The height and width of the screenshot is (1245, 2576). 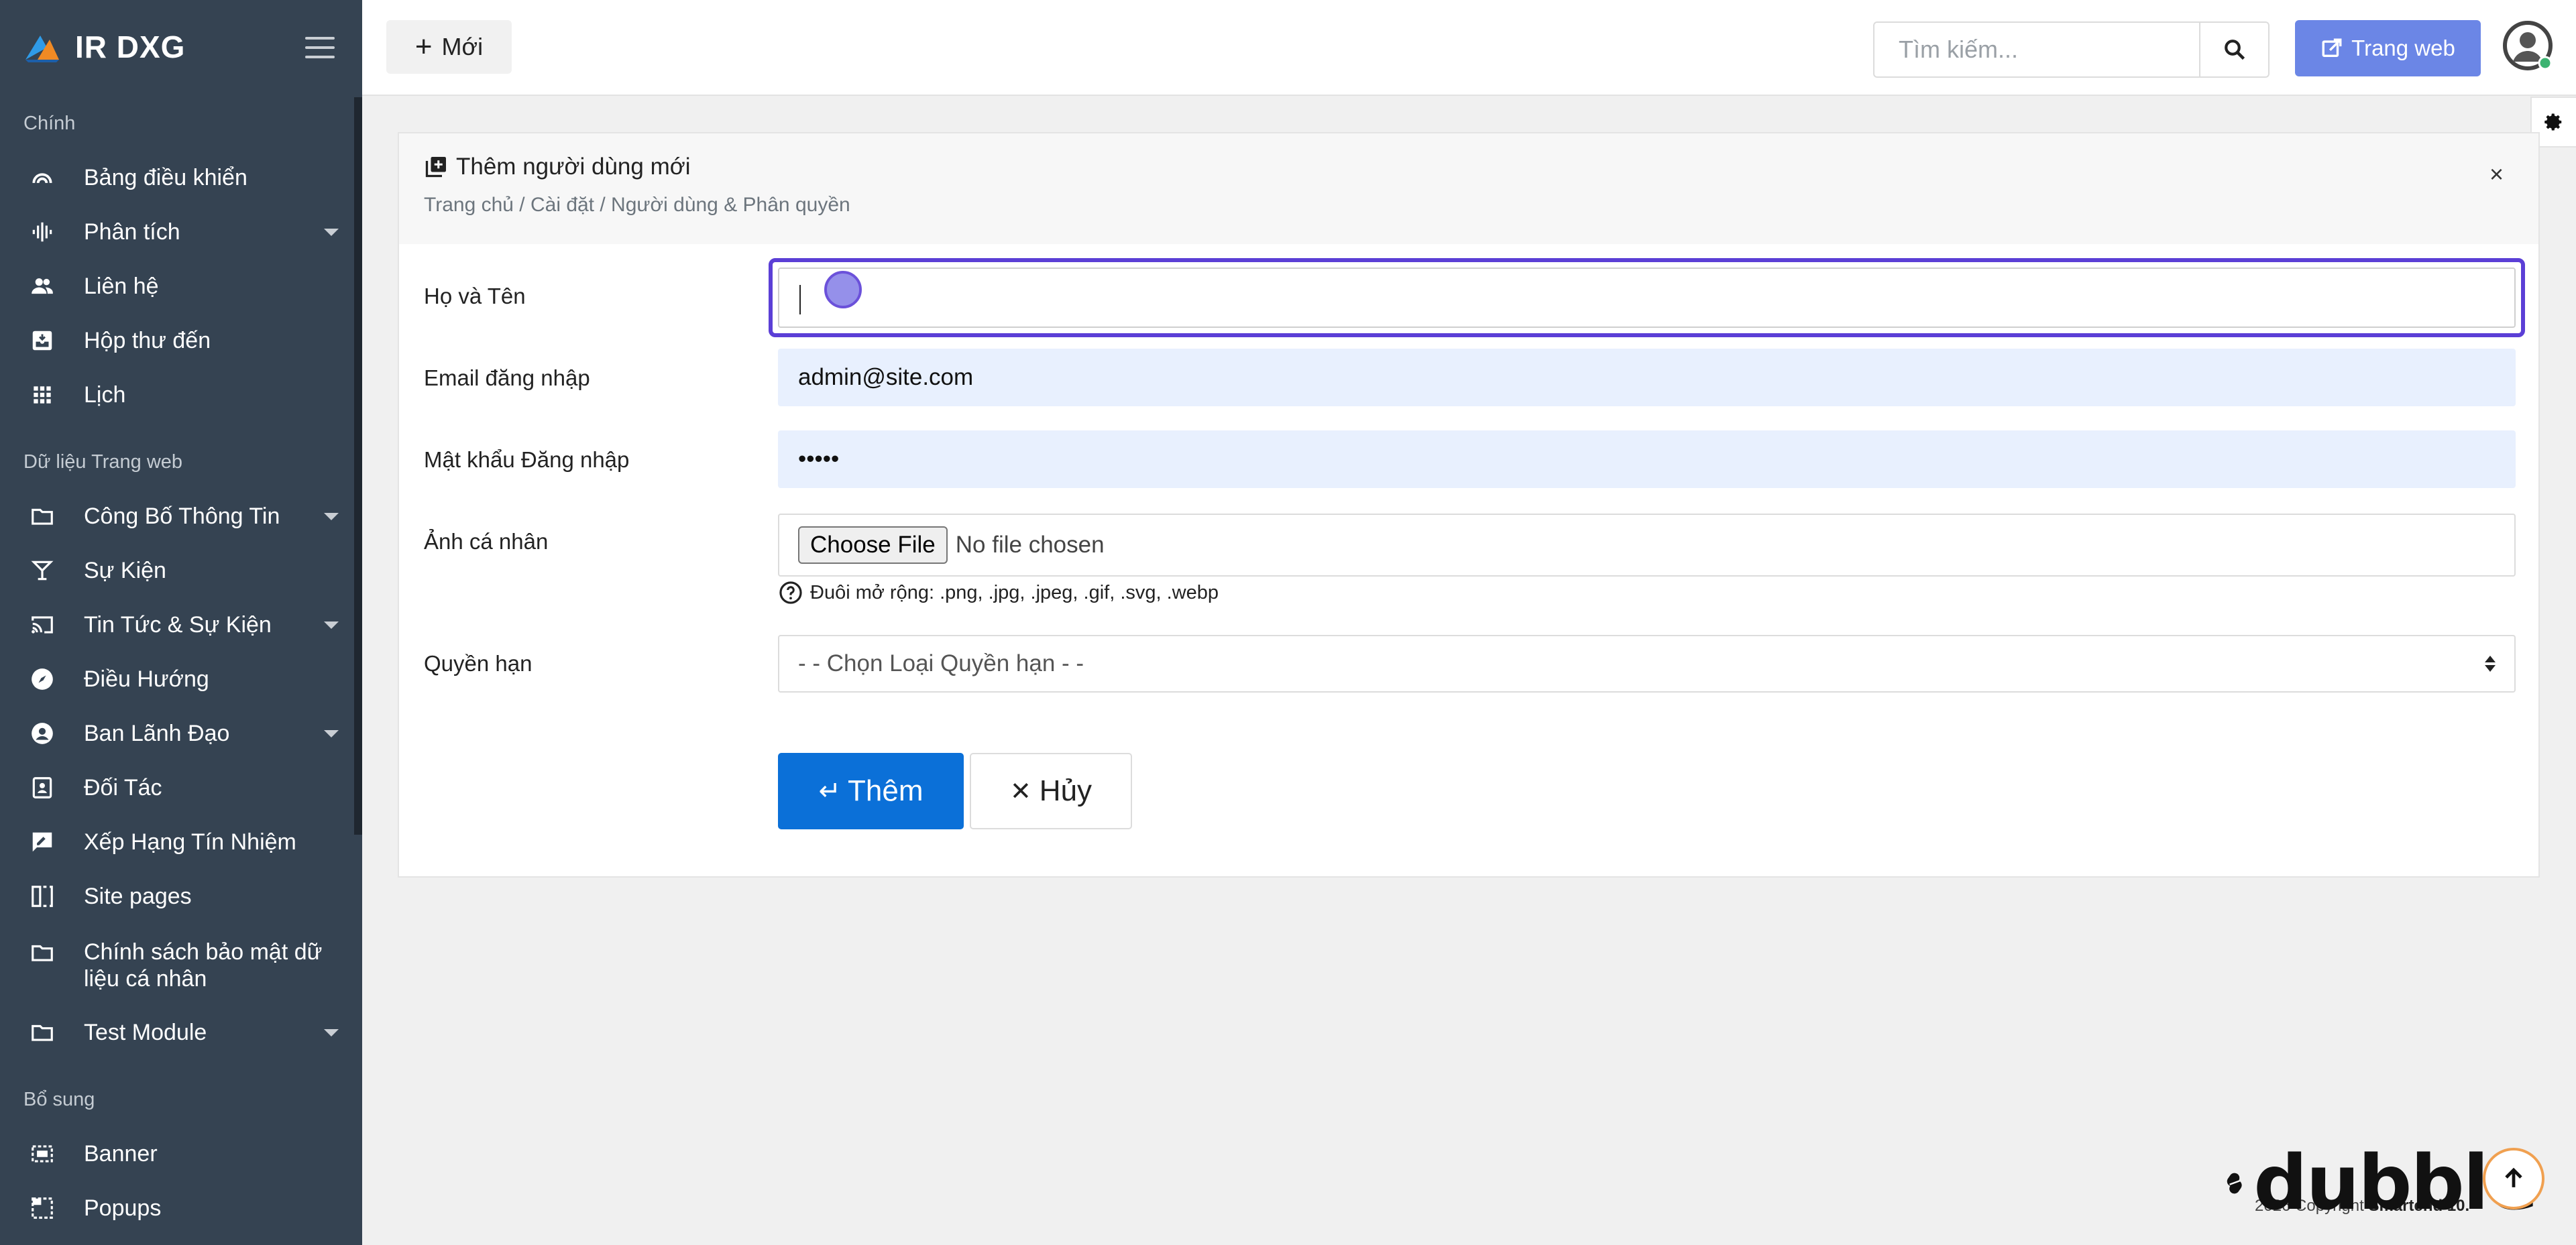 I want to click on topbar: + Mới Tìm kiếm... Trang web, so click(x=1469, y=48).